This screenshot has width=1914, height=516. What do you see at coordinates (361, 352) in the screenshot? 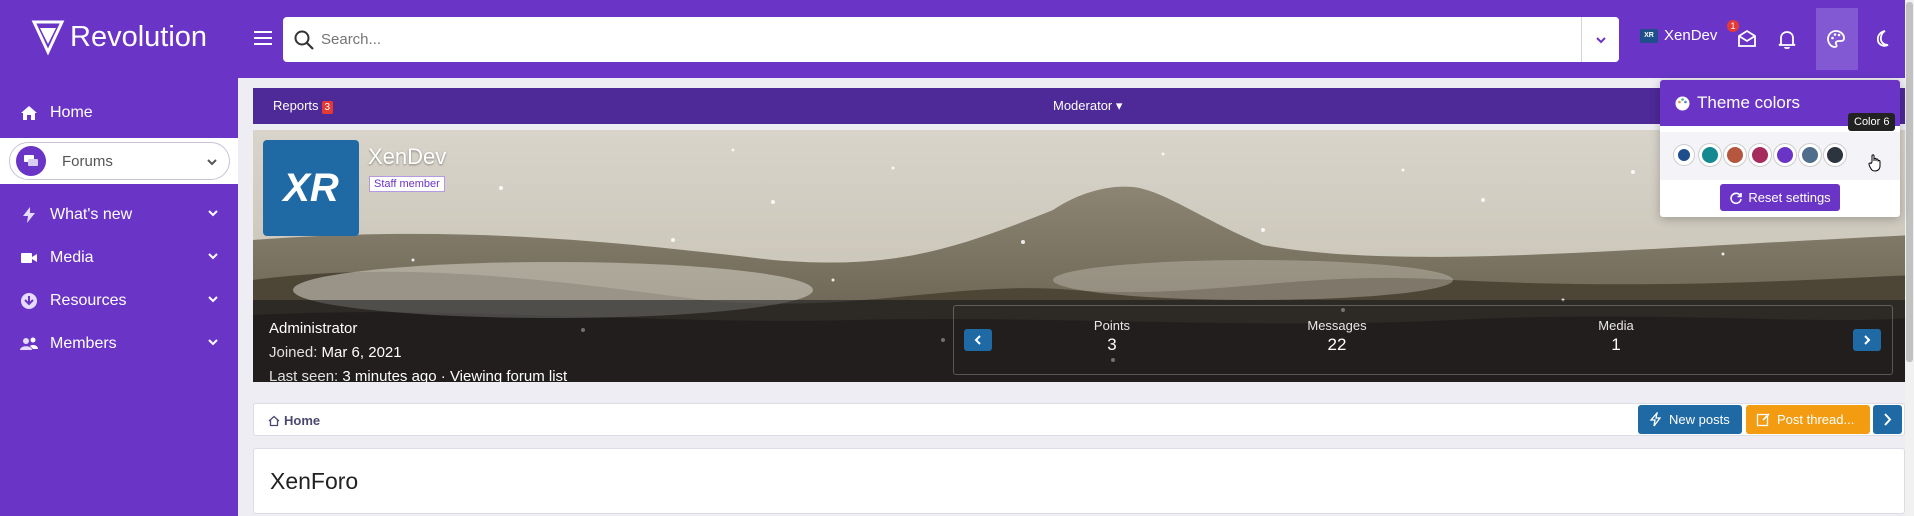
I see `joined-date: Mar 6, 2021` at bounding box center [361, 352].